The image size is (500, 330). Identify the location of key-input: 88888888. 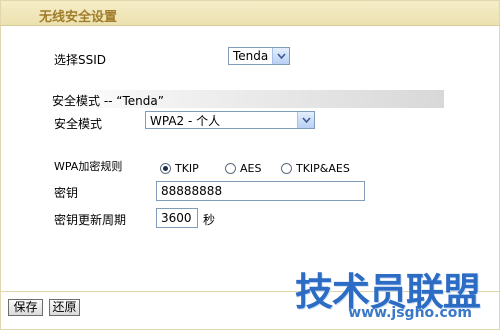
(260, 191).